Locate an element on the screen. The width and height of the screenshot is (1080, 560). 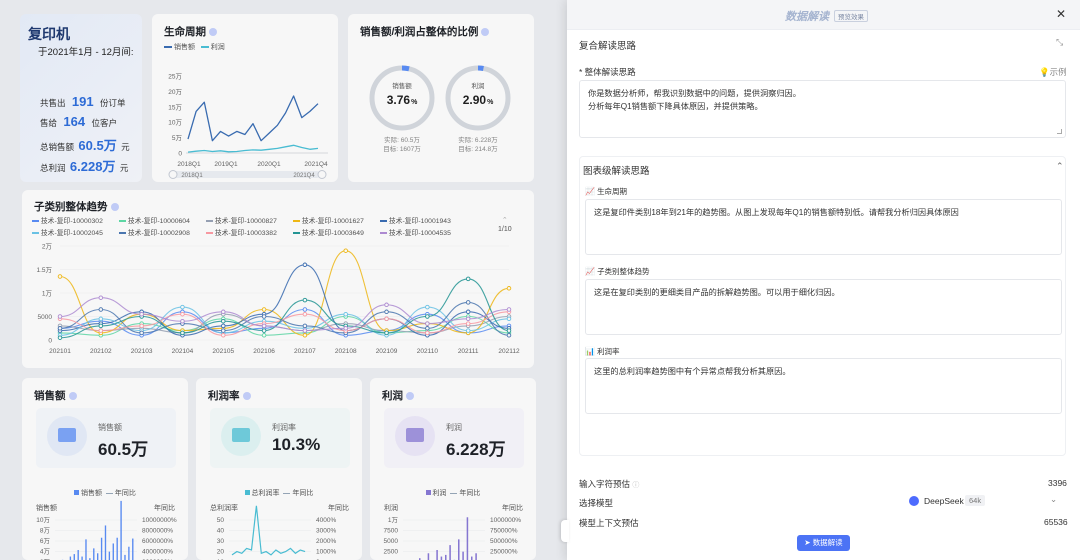
y-tick-label: 6000000% is located at coordinates (157, 541).